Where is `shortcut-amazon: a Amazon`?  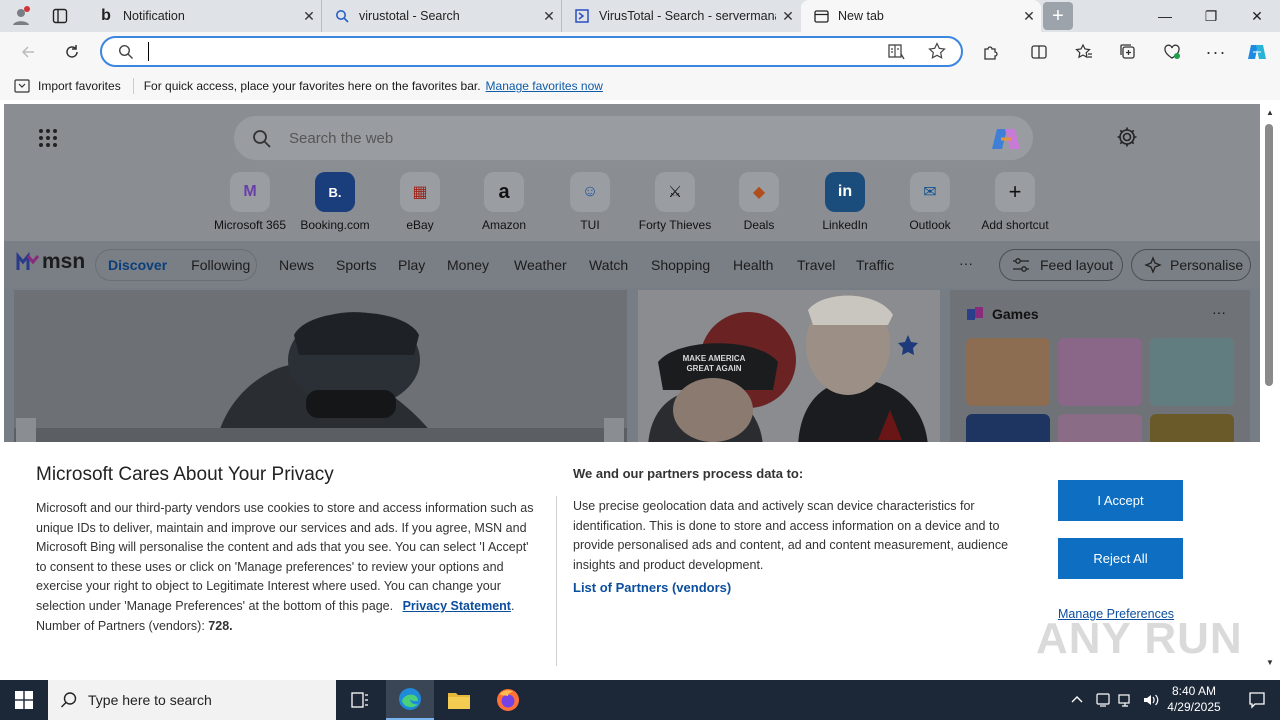 shortcut-amazon: a Amazon is located at coordinates (504, 202).